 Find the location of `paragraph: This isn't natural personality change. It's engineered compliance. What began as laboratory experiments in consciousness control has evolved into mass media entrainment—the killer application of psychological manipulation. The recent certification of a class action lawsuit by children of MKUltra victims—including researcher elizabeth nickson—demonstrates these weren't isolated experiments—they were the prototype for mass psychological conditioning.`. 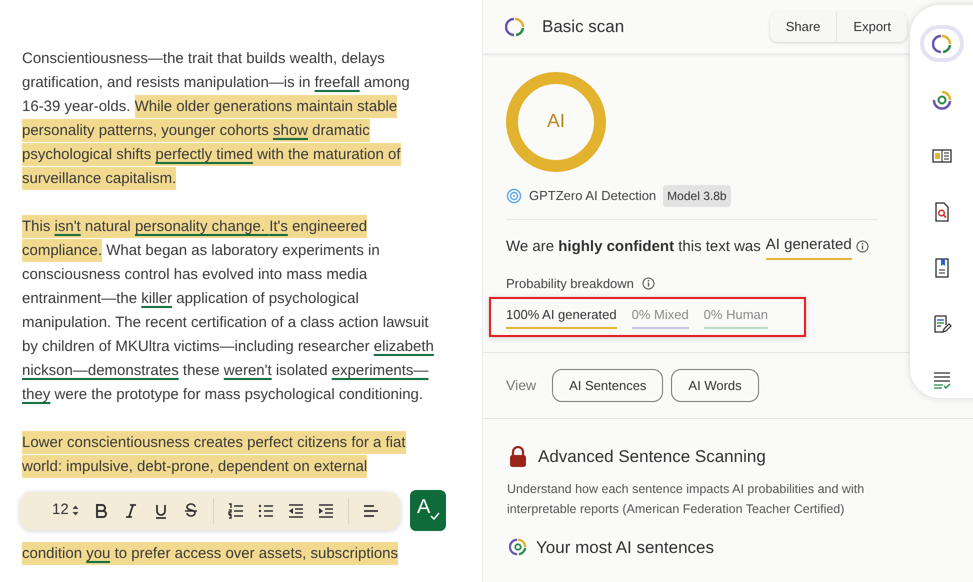

paragraph: This isn't natural personality change. It's engineered compliance. What began as laboratory experiments in consciousness control has evolved into mass media entrainment—the killer application of psychological manipulation. The recent certification of a class action lawsuit by children of MKUltra victims—including researcher elizabeth nickson—demonstrates these weren't isolated experiments—they were the prototype for mass psychological conditioning. is located at coordinates (228, 311).